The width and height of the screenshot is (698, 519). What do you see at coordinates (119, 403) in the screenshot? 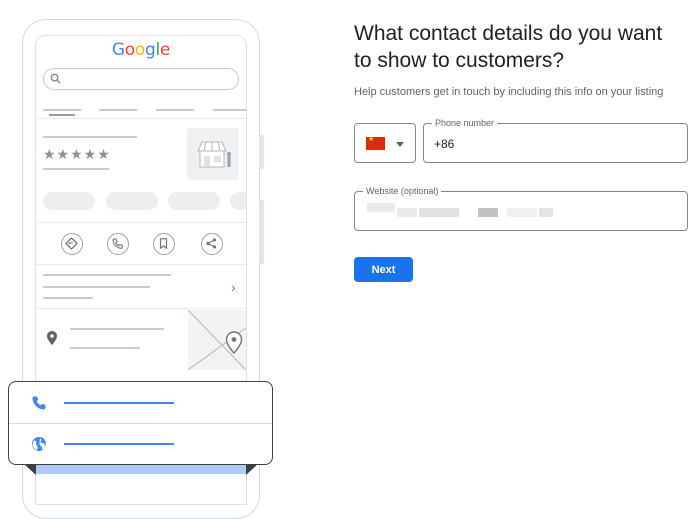
I see `phone-placeholder-line` at bounding box center [119, 403].